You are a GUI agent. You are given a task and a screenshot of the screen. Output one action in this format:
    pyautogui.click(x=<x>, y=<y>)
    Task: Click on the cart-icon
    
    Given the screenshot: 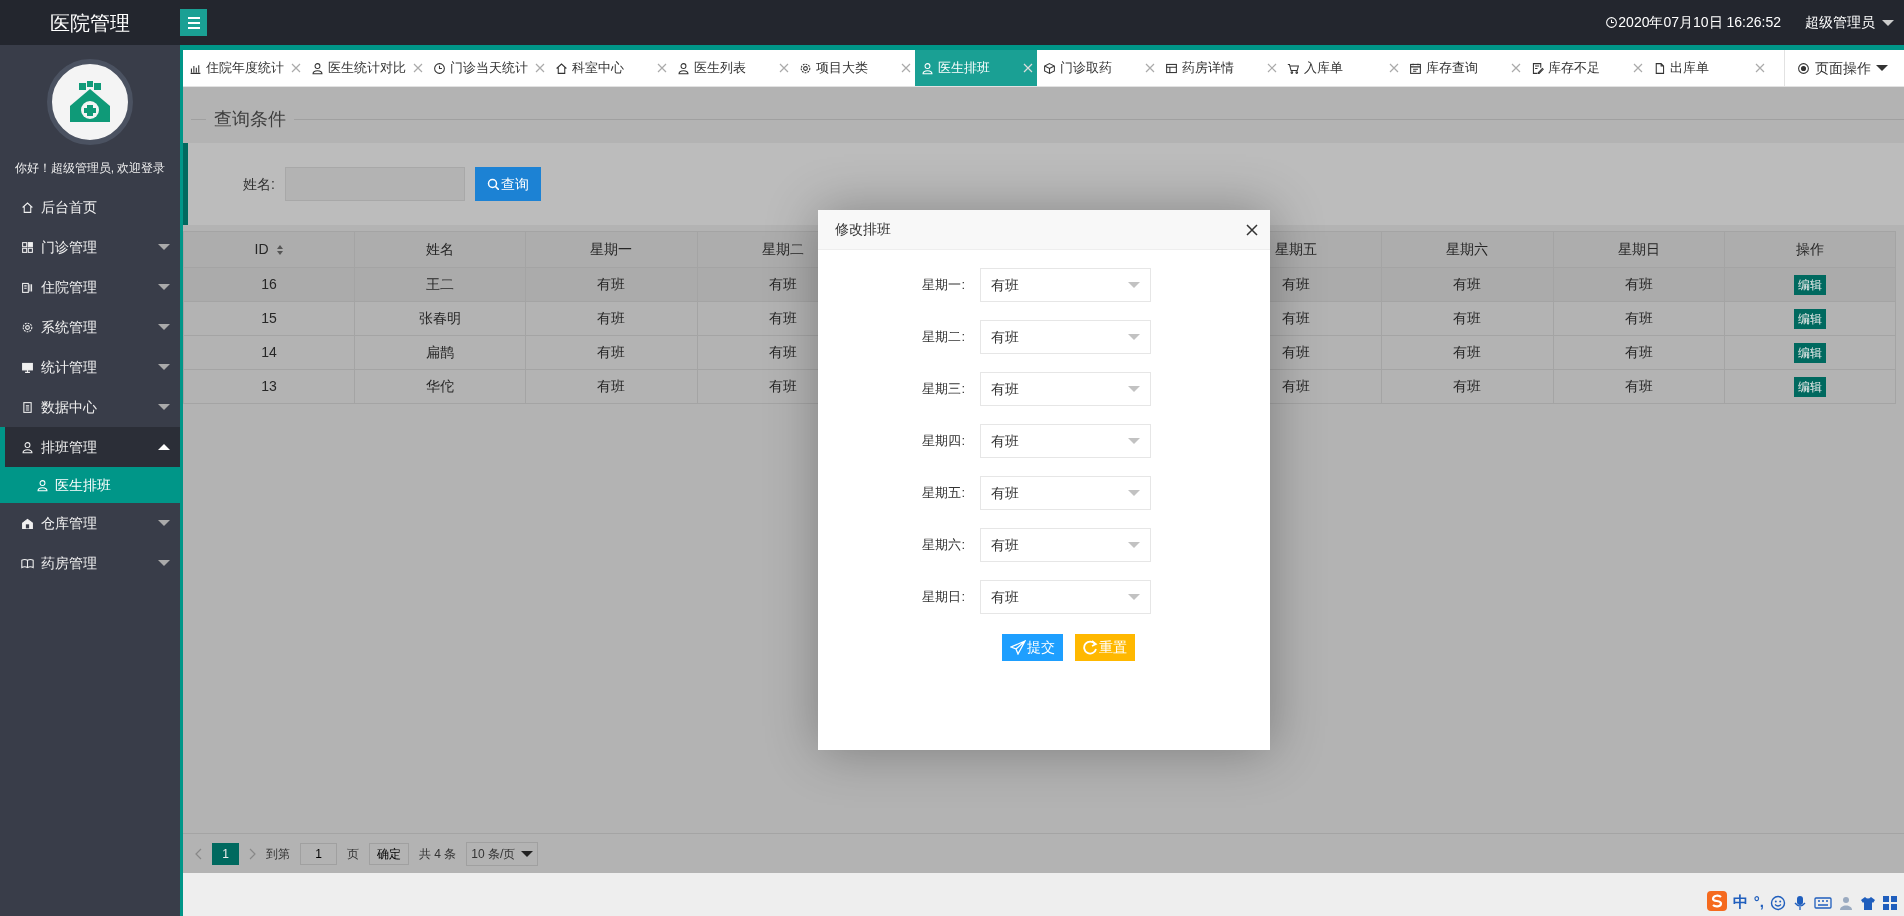 What is the action you would take?
    pyautogui.click(x=1293, y=68)
    